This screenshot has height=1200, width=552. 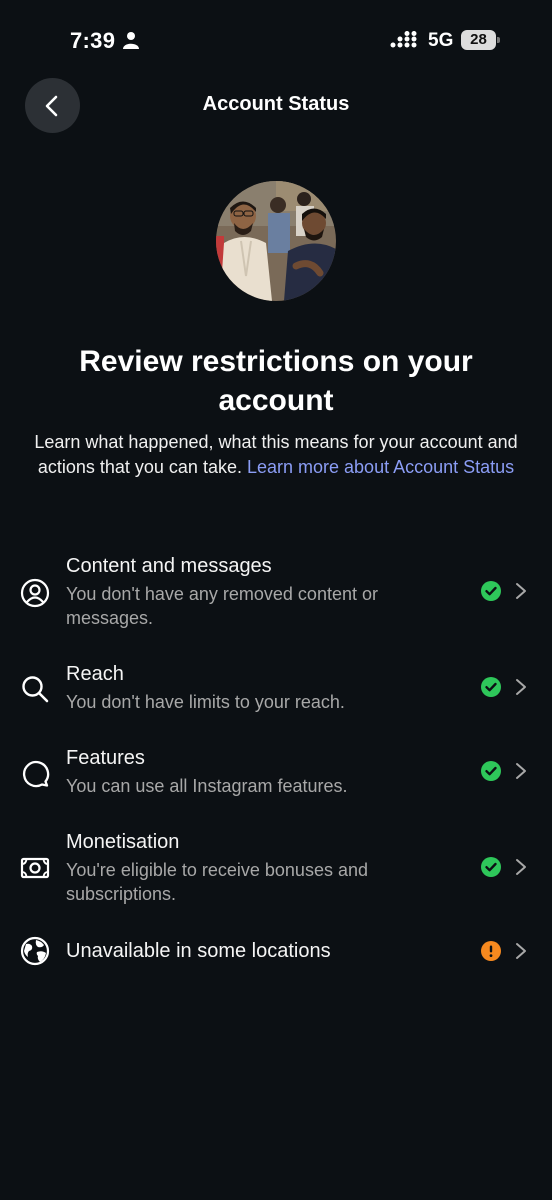 What do you see at coordinates (405, 40) in the screenshot?
I see `signal-icon` at bounding box center [405, 40].